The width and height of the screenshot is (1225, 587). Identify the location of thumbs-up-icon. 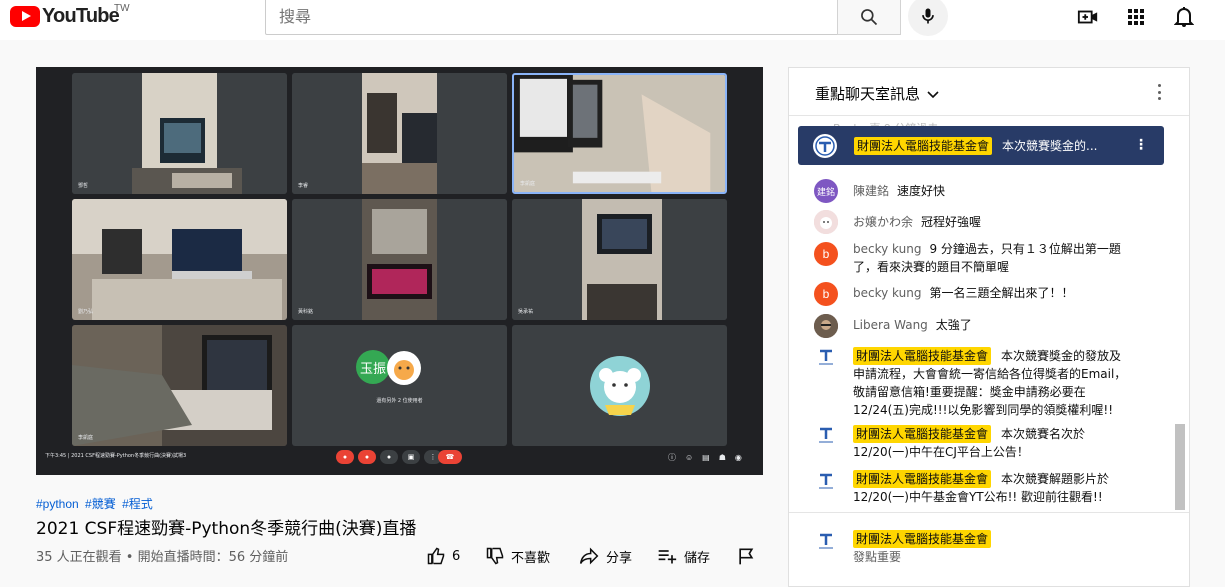
(436, 556).